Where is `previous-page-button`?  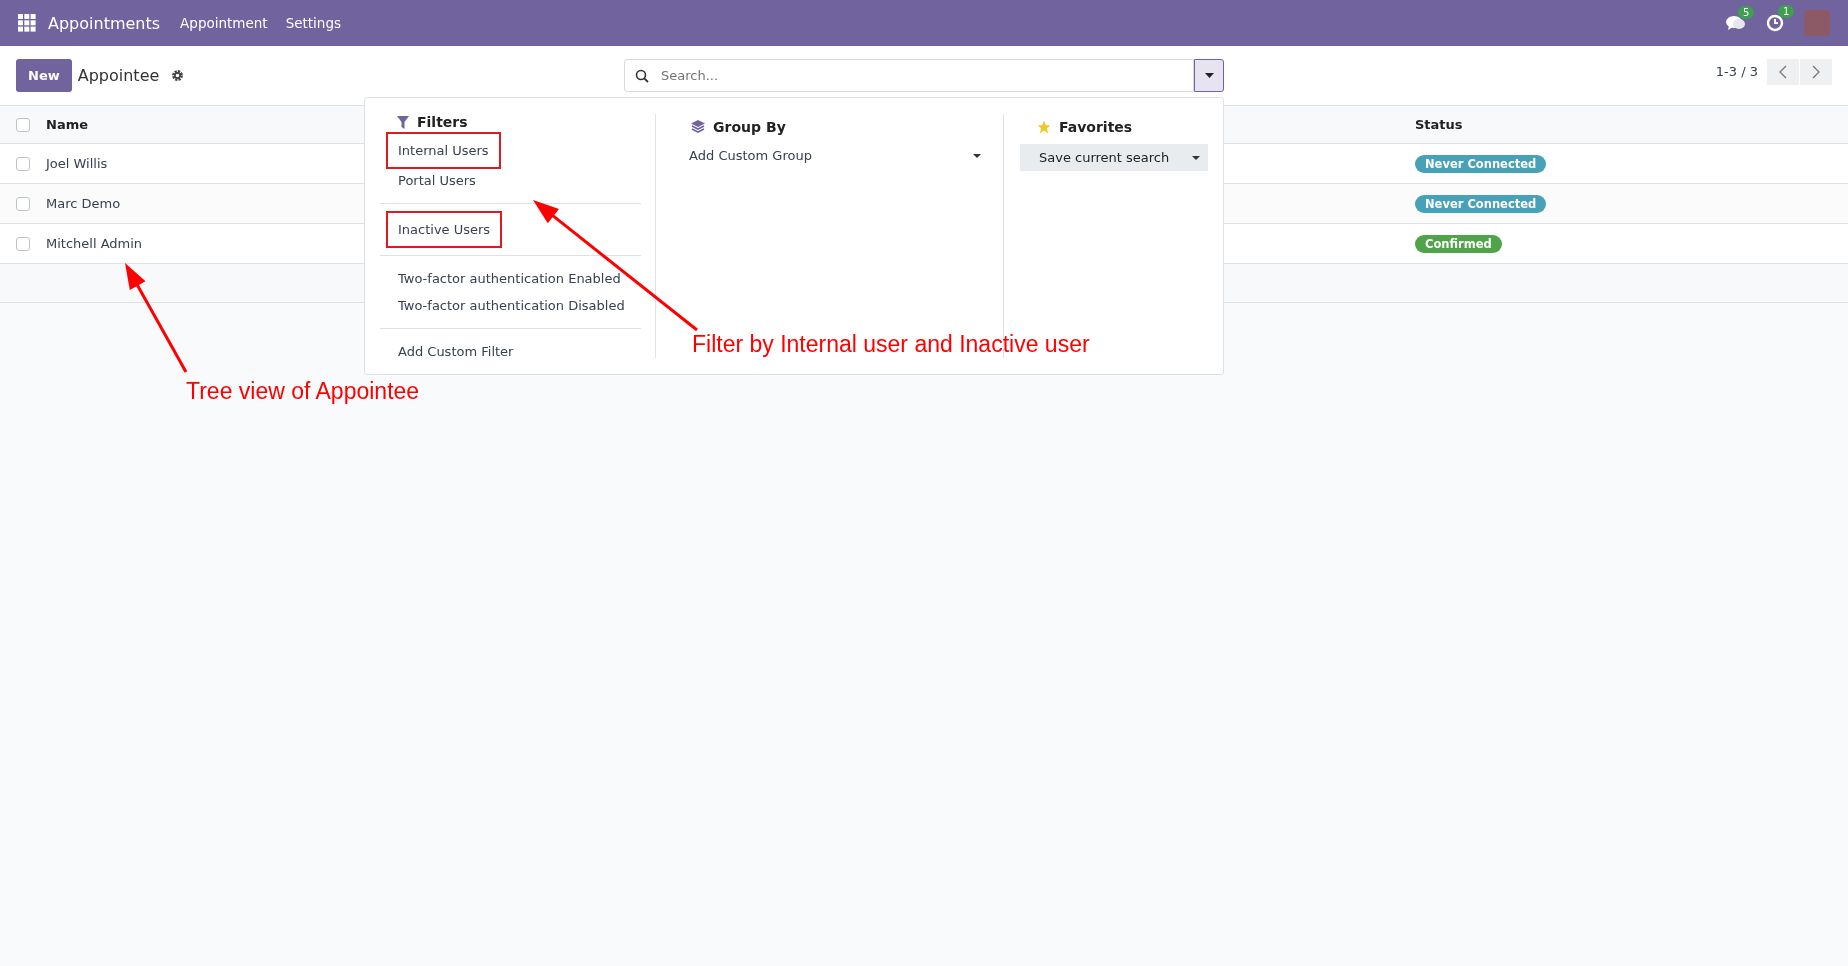
previous-page-button is located at coordinates (1783, 71).